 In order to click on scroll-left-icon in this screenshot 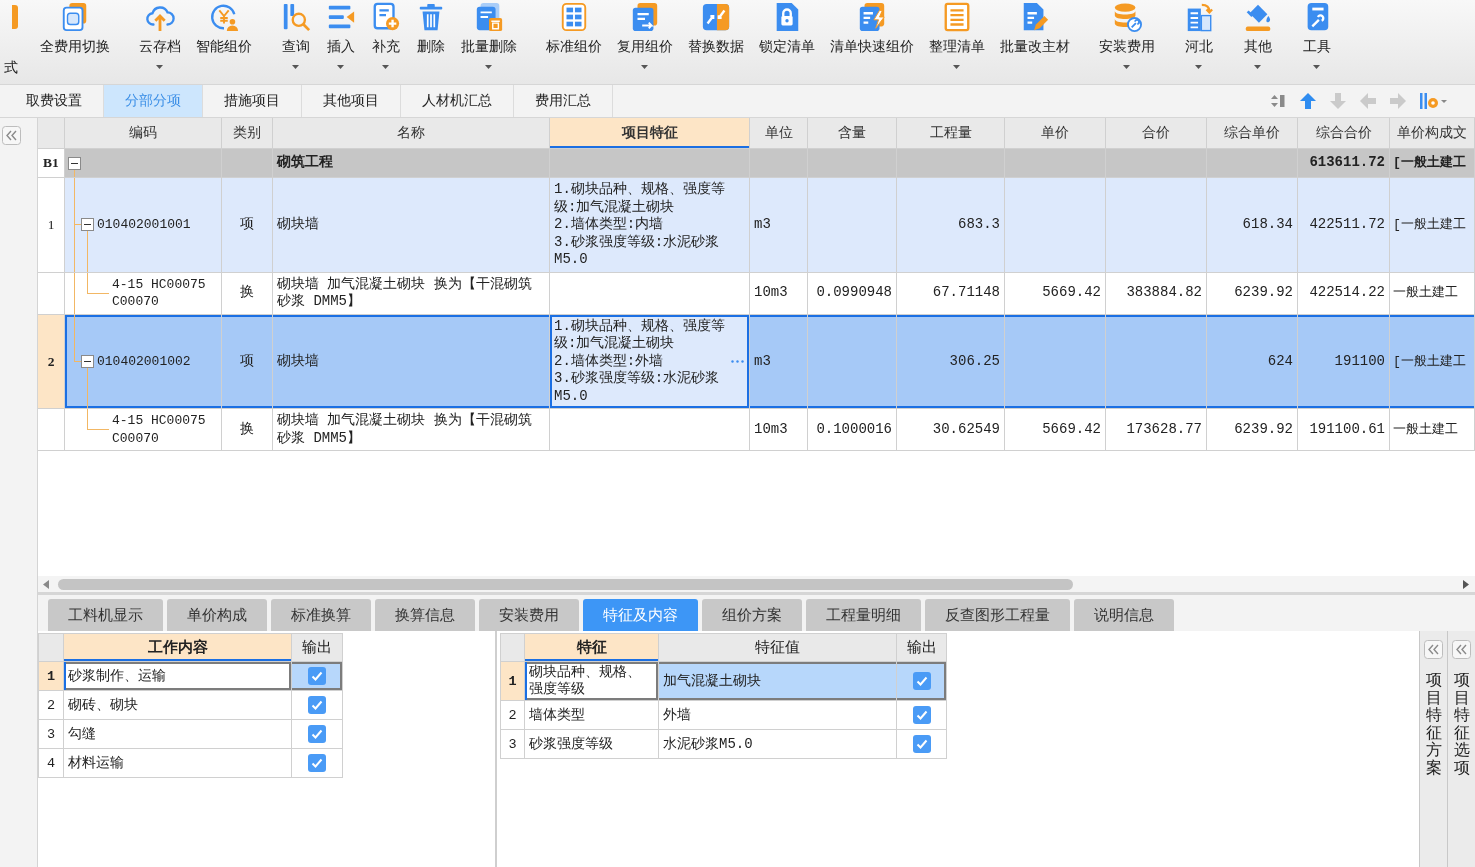, I will do `click(46, 584)`.